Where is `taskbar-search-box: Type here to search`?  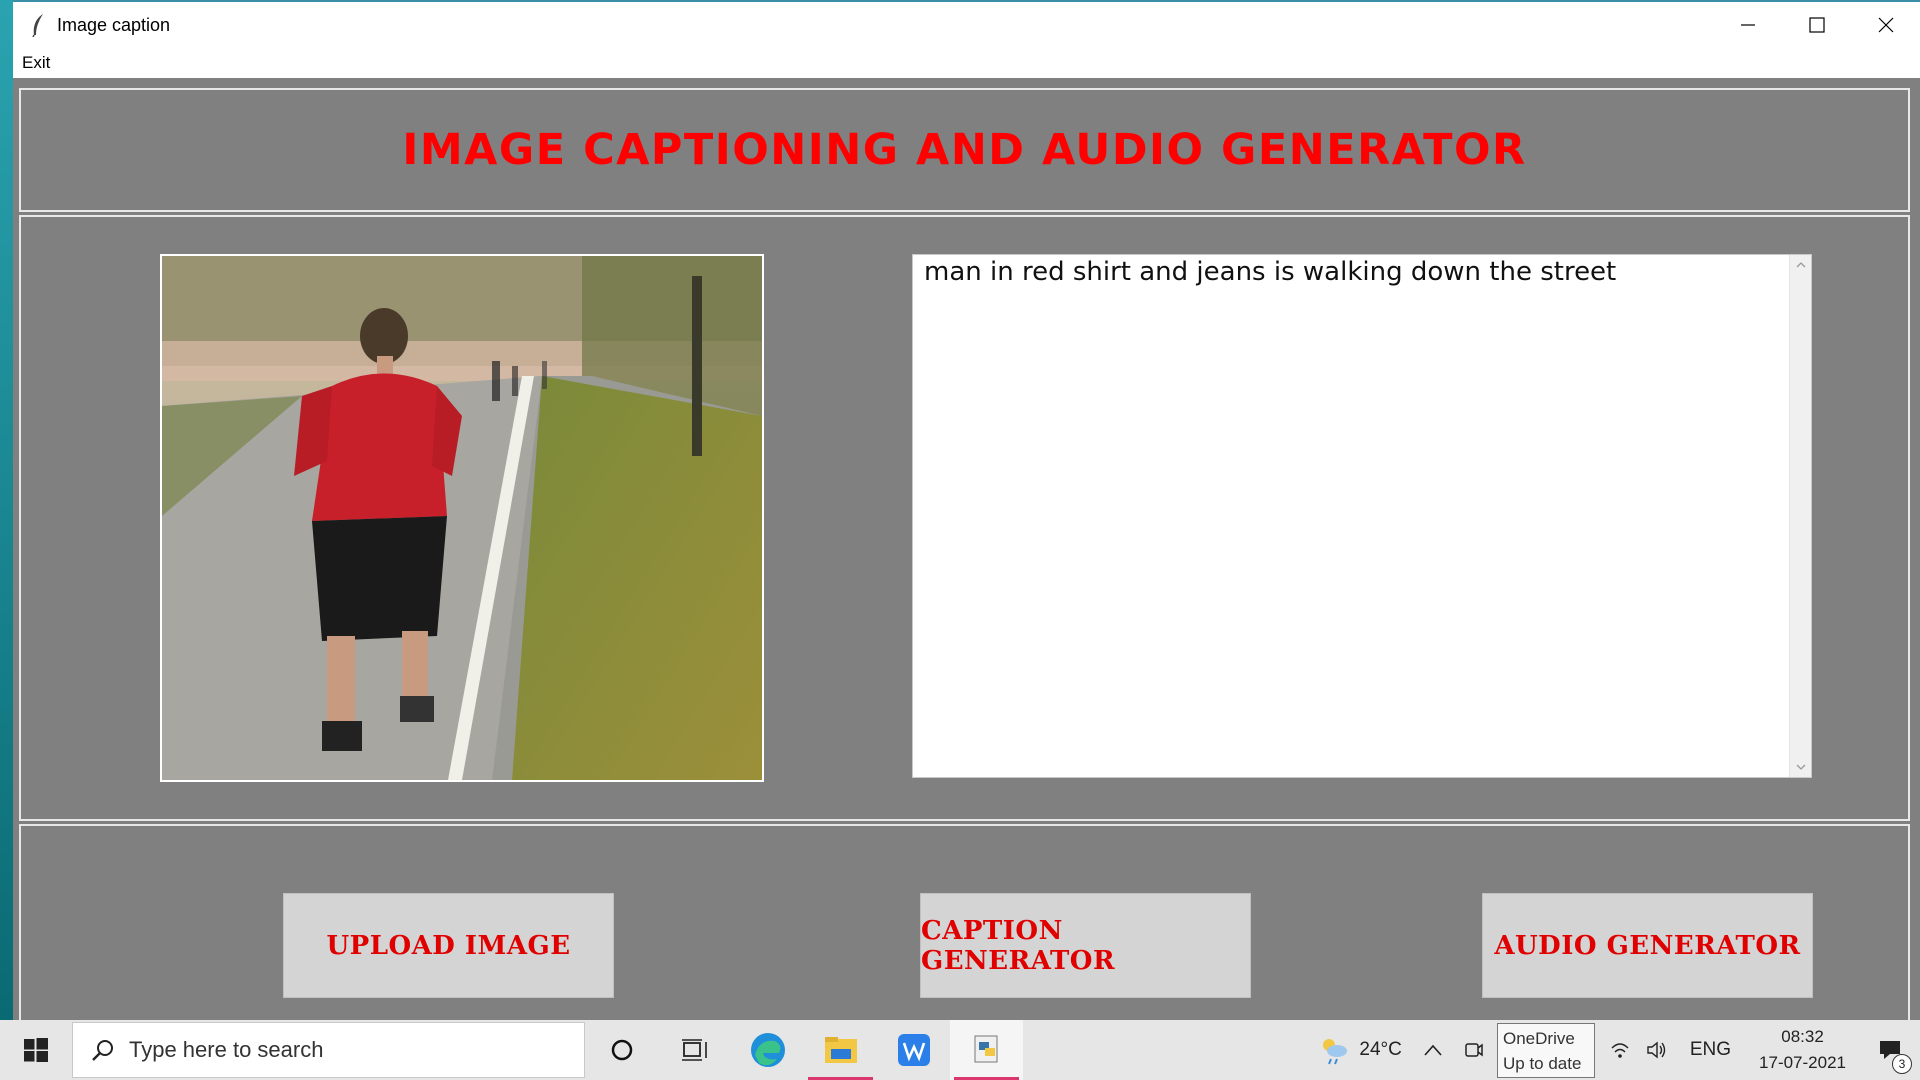 taskbar-search-box: Type here to search is located at coordinates (328, 1050).